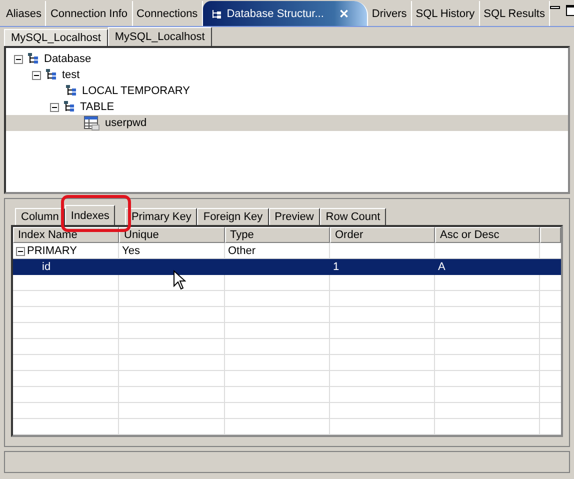  Describe the element at coordinates (24, 13) in the screenshot. I see `view-tab: Aliases` at that location.